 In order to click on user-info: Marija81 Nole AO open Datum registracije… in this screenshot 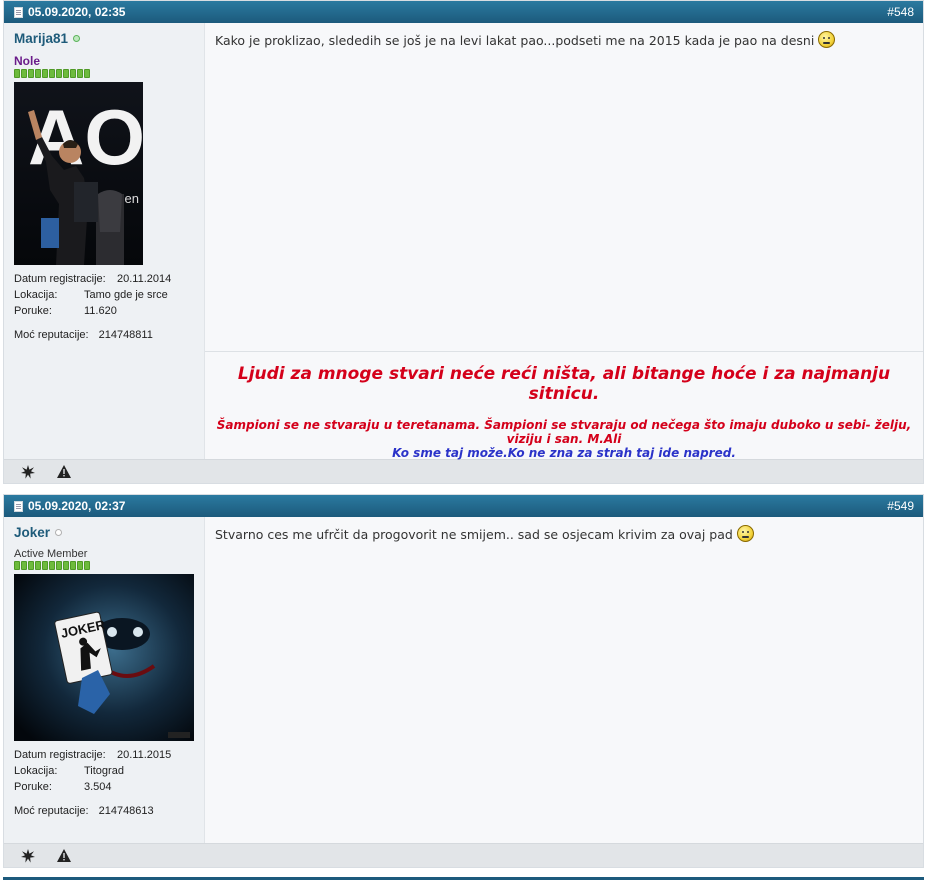, I will do `click(104, 241)`.